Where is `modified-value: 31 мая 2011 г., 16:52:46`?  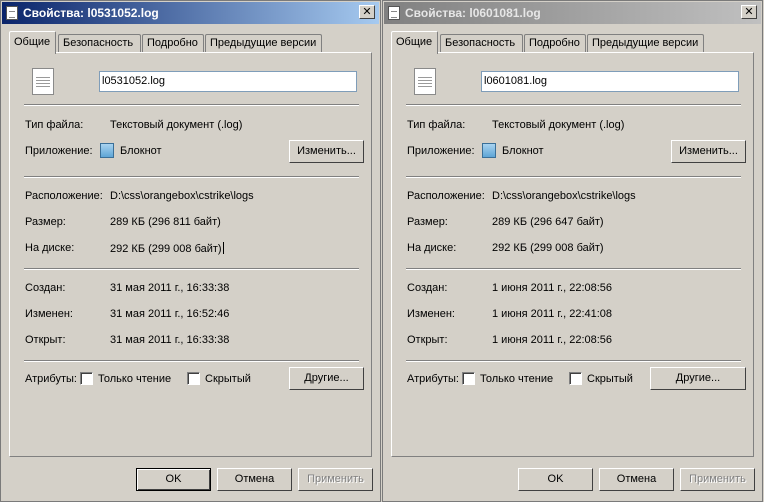
modified-value: 31 мая 2011 г., 16:52:46 is located at coordinates (170, 314).